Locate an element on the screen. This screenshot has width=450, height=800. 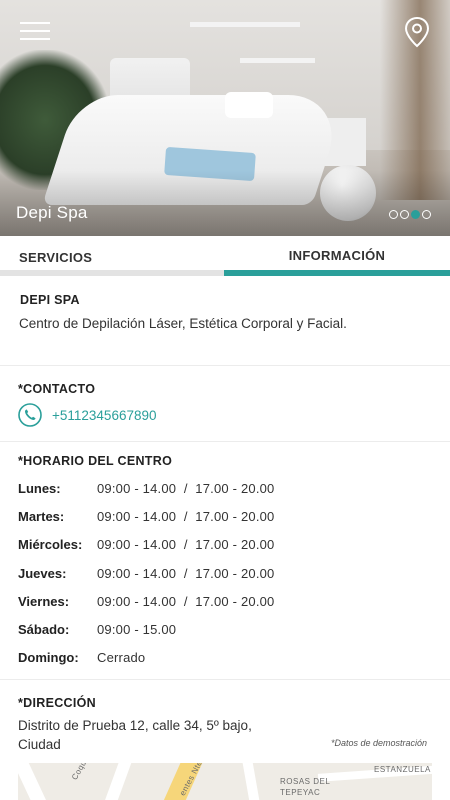
schedule-title: *HORARIO DEL CENTRO is located at coordinates (95, 461).